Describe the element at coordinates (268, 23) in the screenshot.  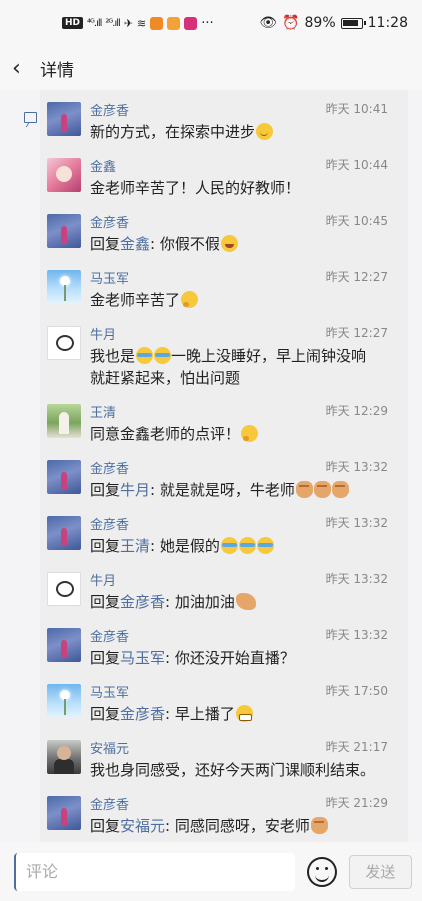
I see `eye-icon: 👁` at that location.